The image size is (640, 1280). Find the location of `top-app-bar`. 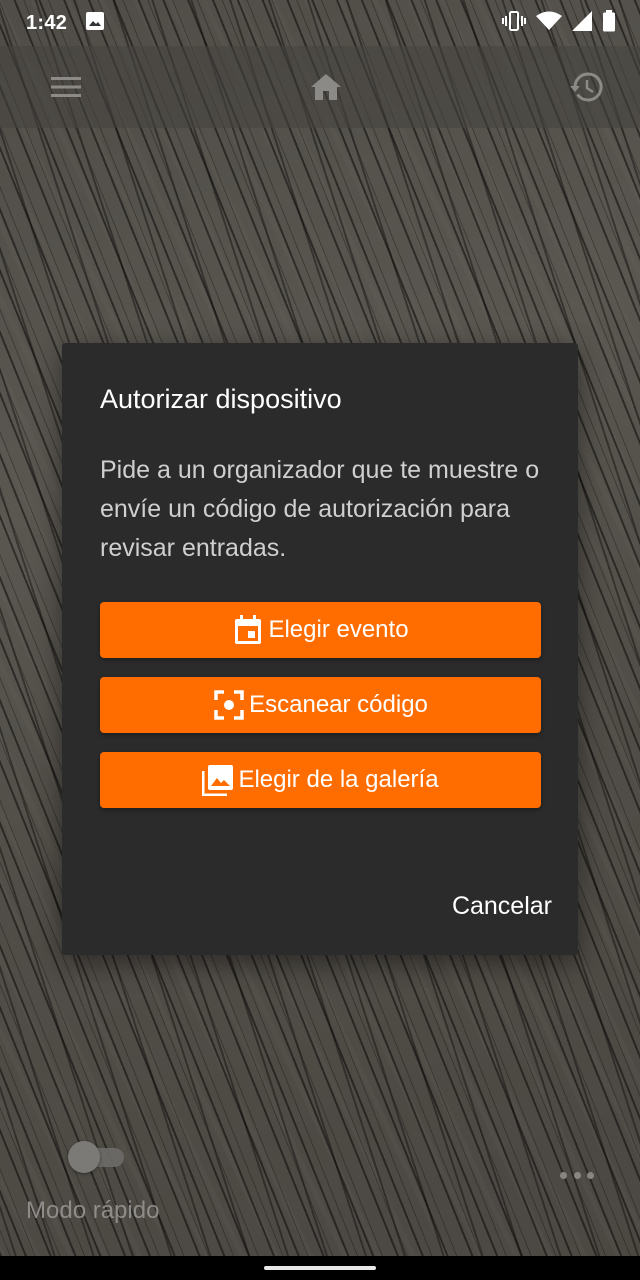

top-app-bar is located at coordinates (320, 87).